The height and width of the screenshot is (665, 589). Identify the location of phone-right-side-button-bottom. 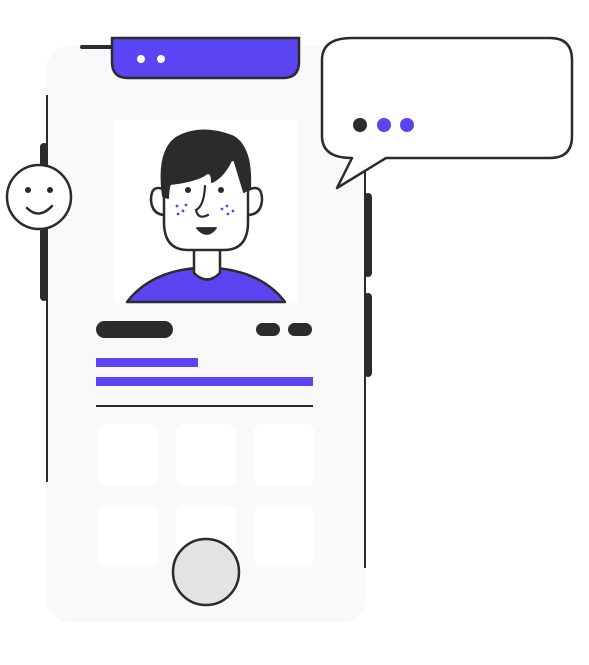
(368, 335).